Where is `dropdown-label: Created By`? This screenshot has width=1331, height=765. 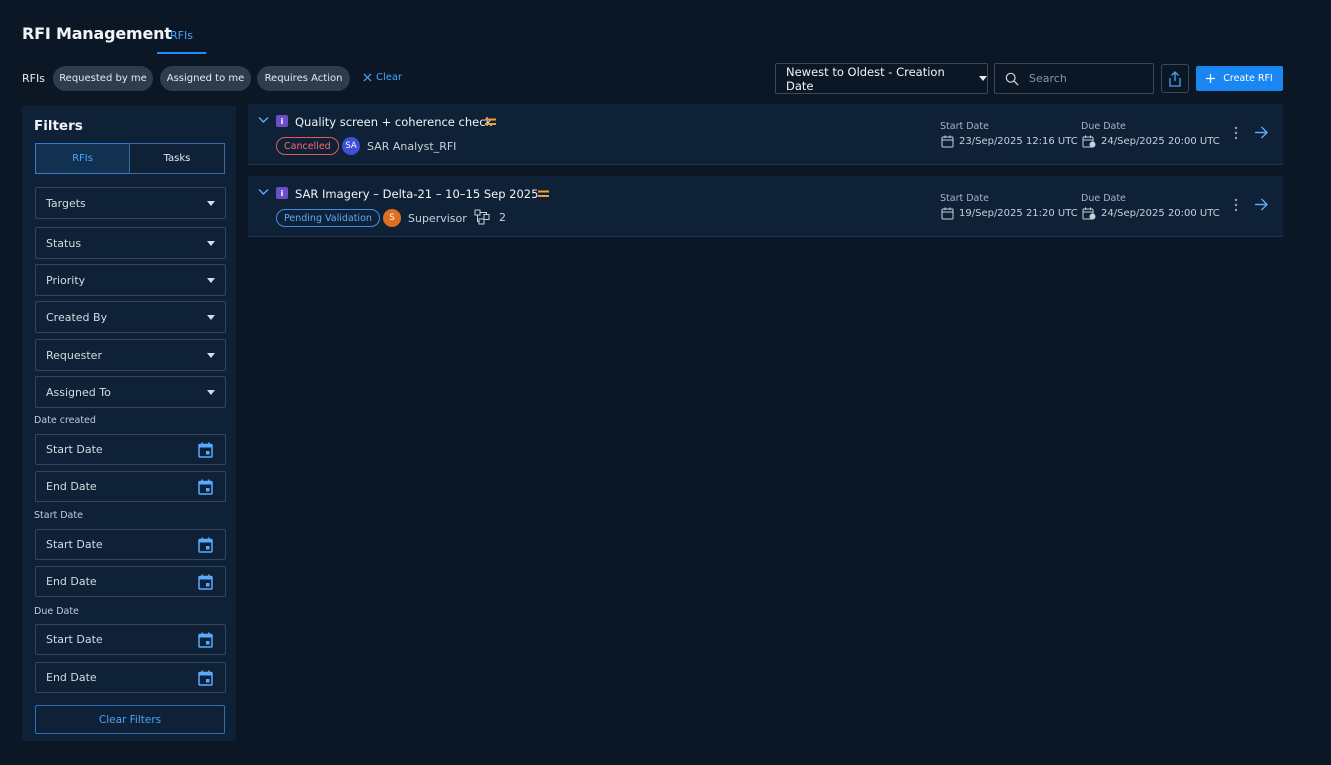
dropdown-label: Created By is located at coordinates (77, 317).